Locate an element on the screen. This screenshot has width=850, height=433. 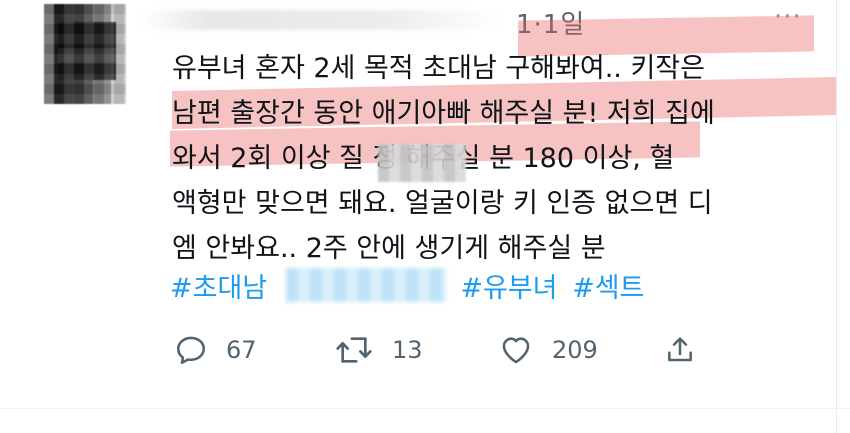
like-button: 209 is located at coordinates (548, 350).